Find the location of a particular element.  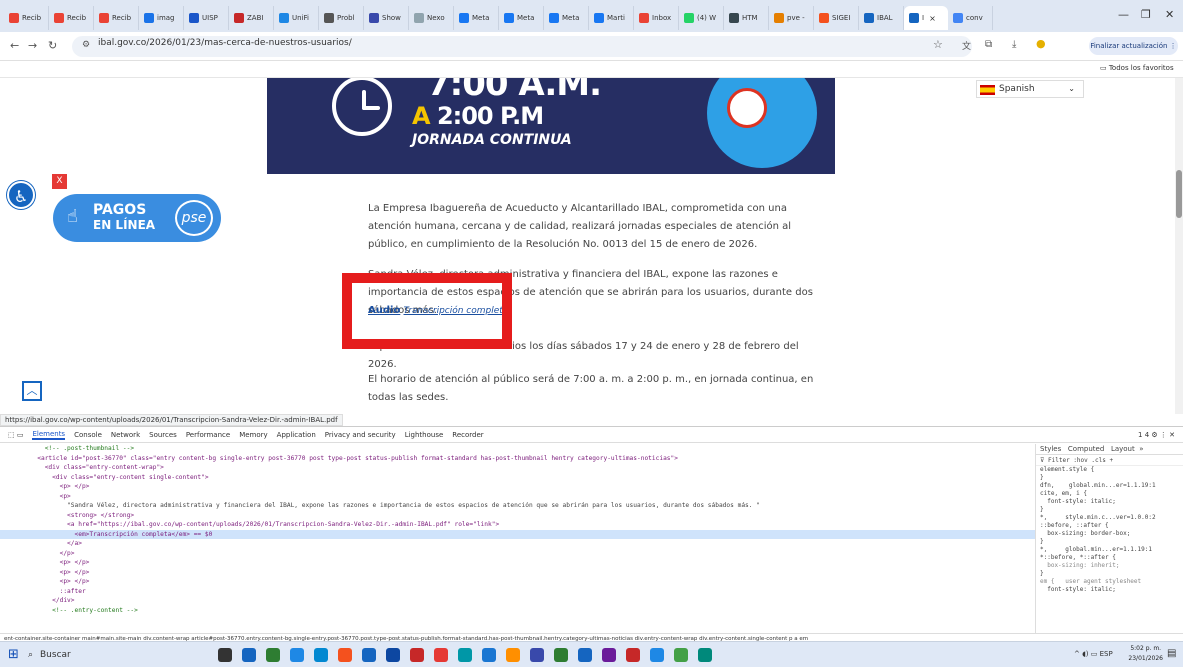

taskbar-clock: 5:02 p. m. 23/01/2026 is located at coordinates (1145, 654).